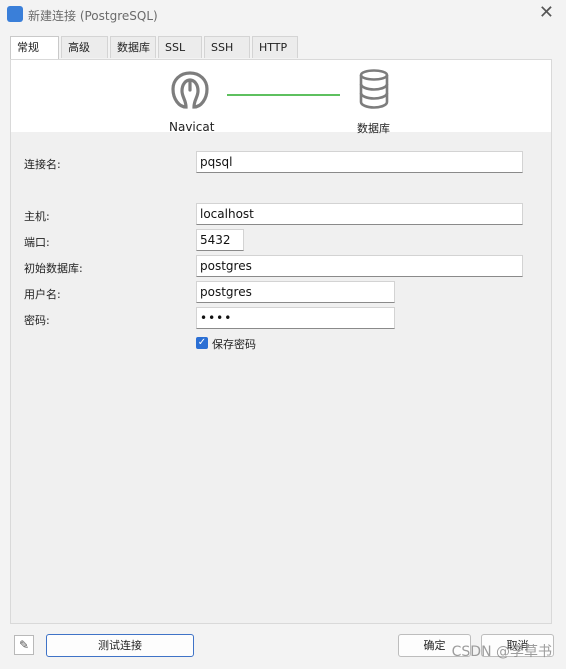  What do you see at coordinates (133, 47) in the screenshot?
I see `tab-database: 数据库` at bounding box center [133, 47].